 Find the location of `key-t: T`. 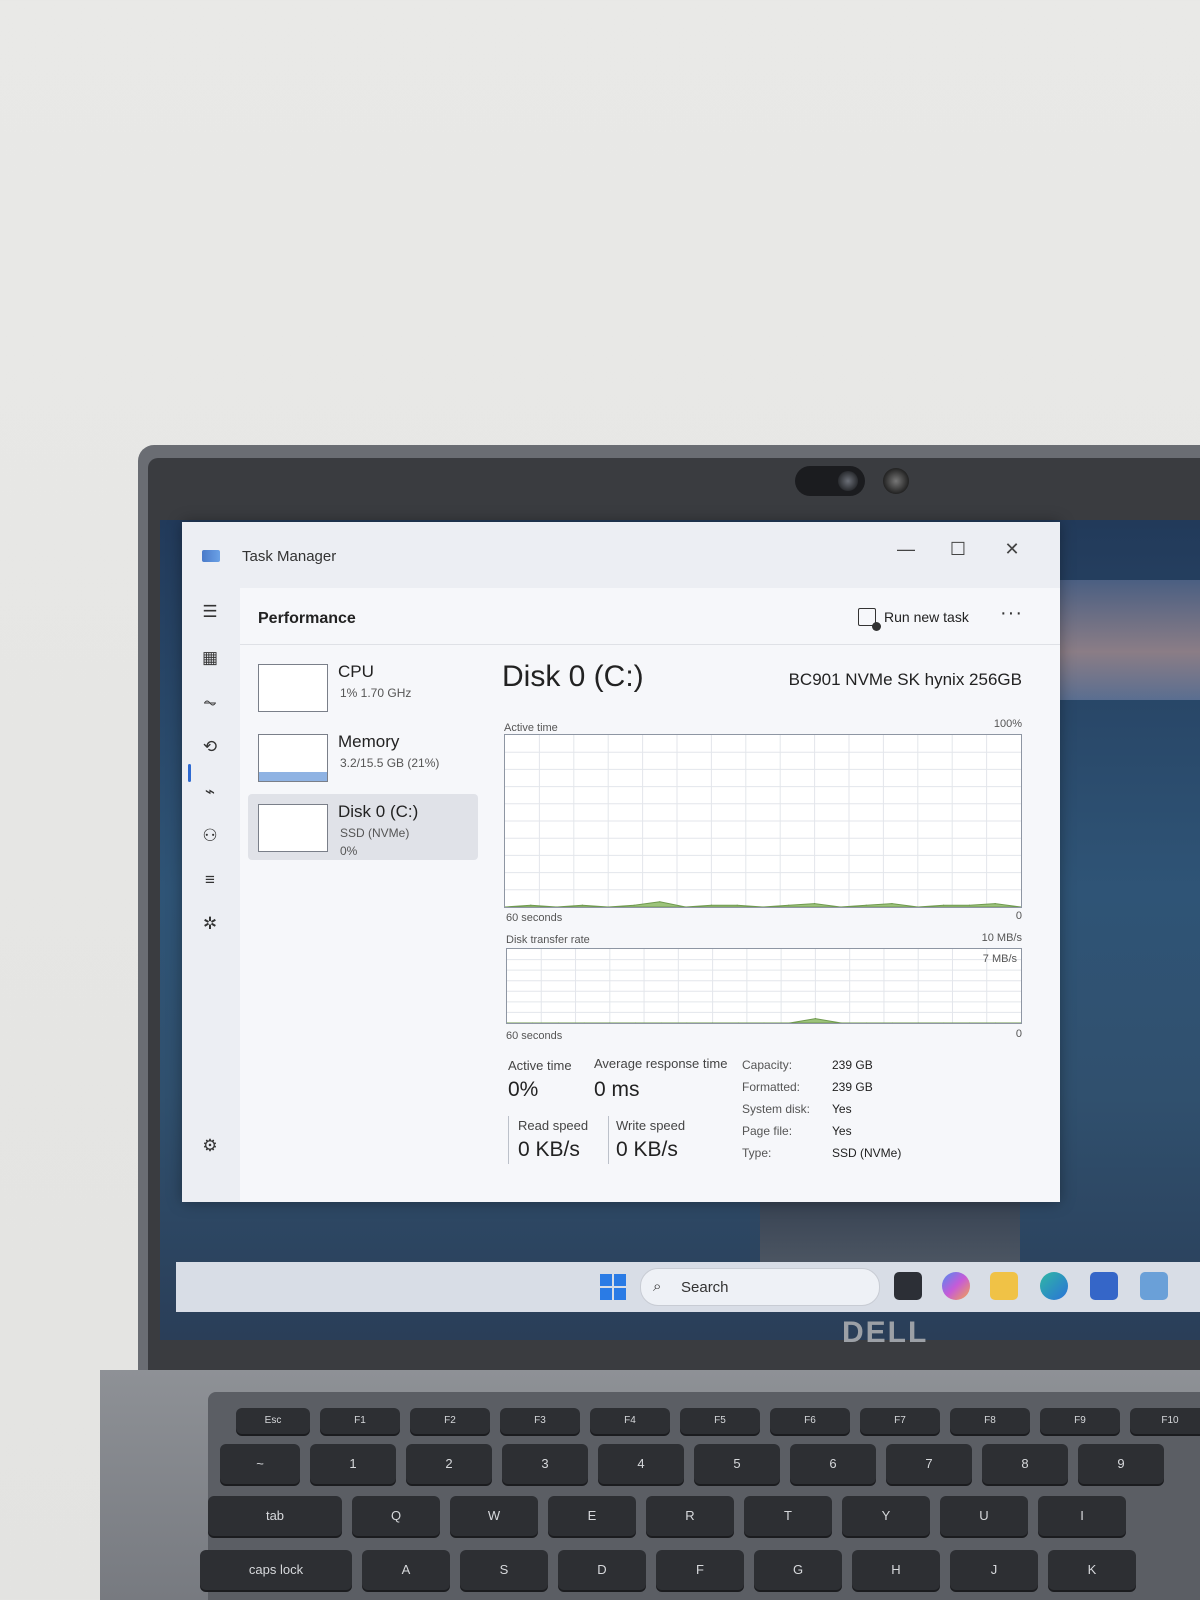

key-t: T is located at coordinates (788, 1516).